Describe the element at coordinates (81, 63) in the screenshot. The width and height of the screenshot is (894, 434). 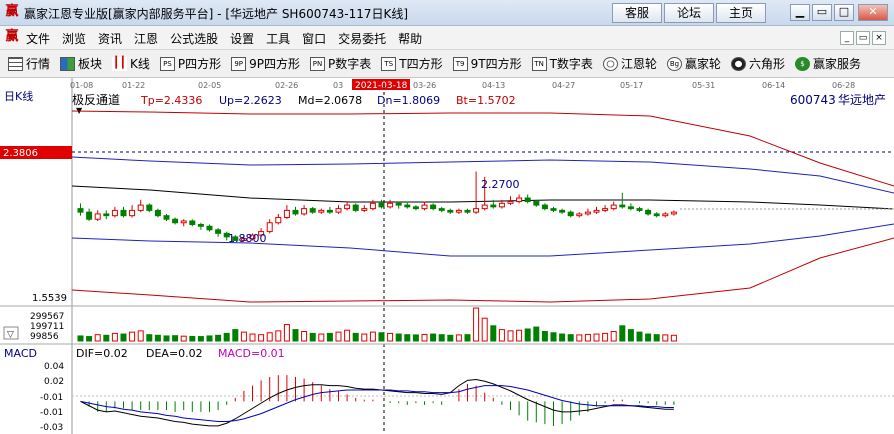
I see `tool-sectors: 板块` at that location.